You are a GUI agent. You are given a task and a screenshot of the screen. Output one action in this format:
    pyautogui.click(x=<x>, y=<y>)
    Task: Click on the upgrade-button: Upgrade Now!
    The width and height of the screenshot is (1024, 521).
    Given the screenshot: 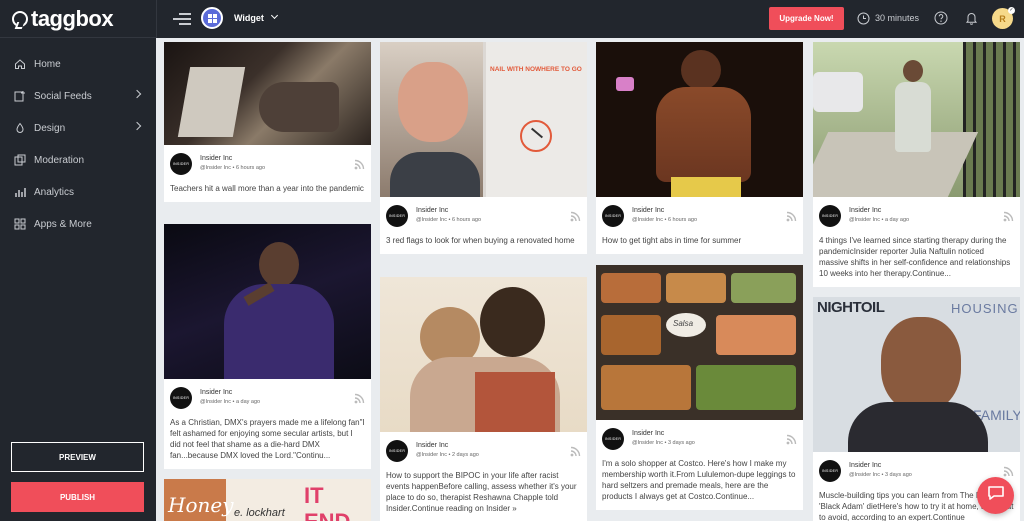 What is the action you would take?
    pyautogui.click(x=806, y=18)
    